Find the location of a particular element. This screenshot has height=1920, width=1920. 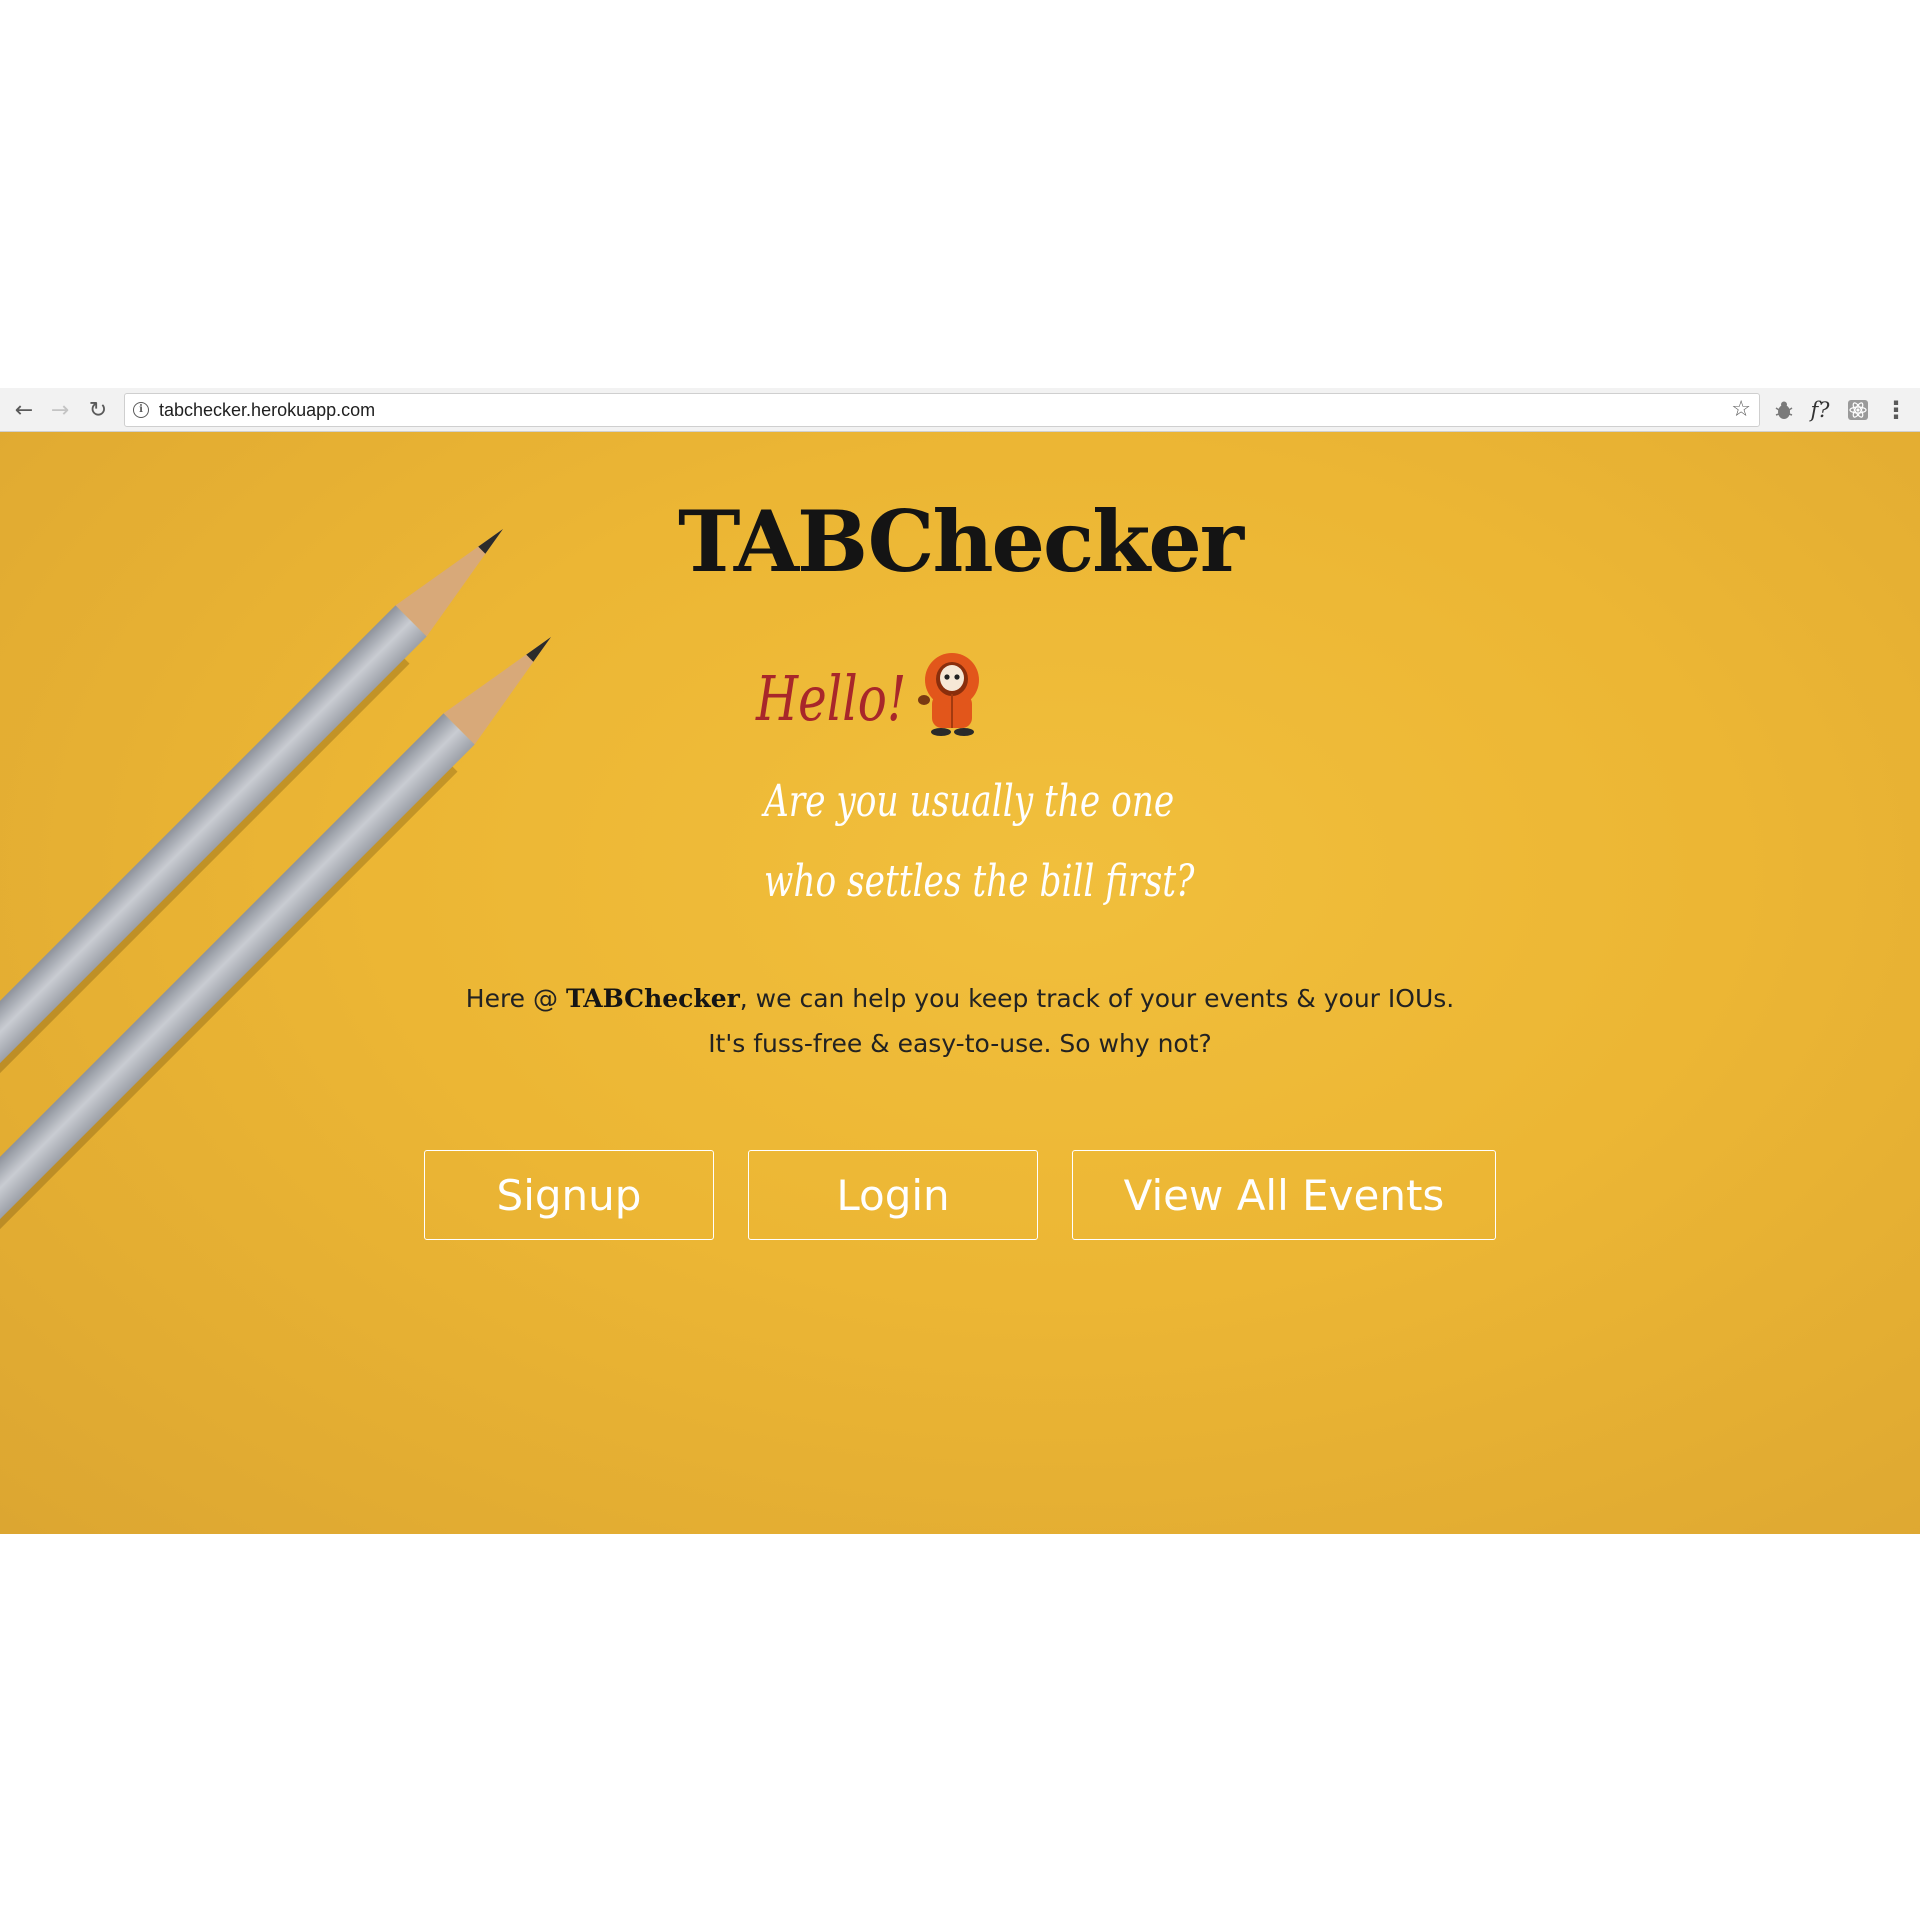

login-button: Login is located at coordinates (893, 1195).